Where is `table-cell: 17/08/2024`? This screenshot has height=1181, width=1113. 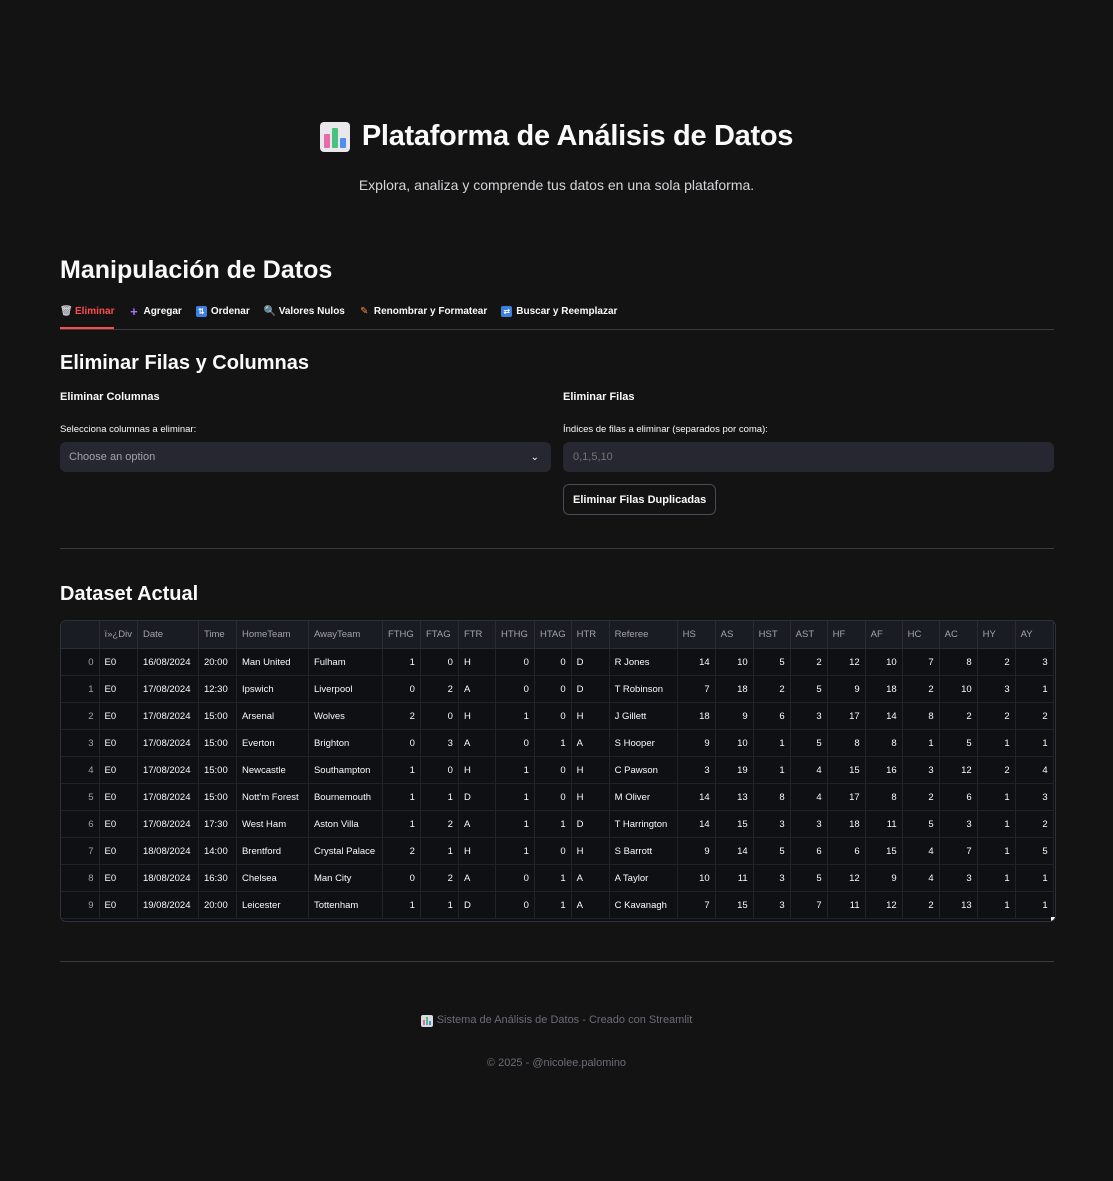 table-cell: 17/08/2024 is located at coordinates (168, 716).